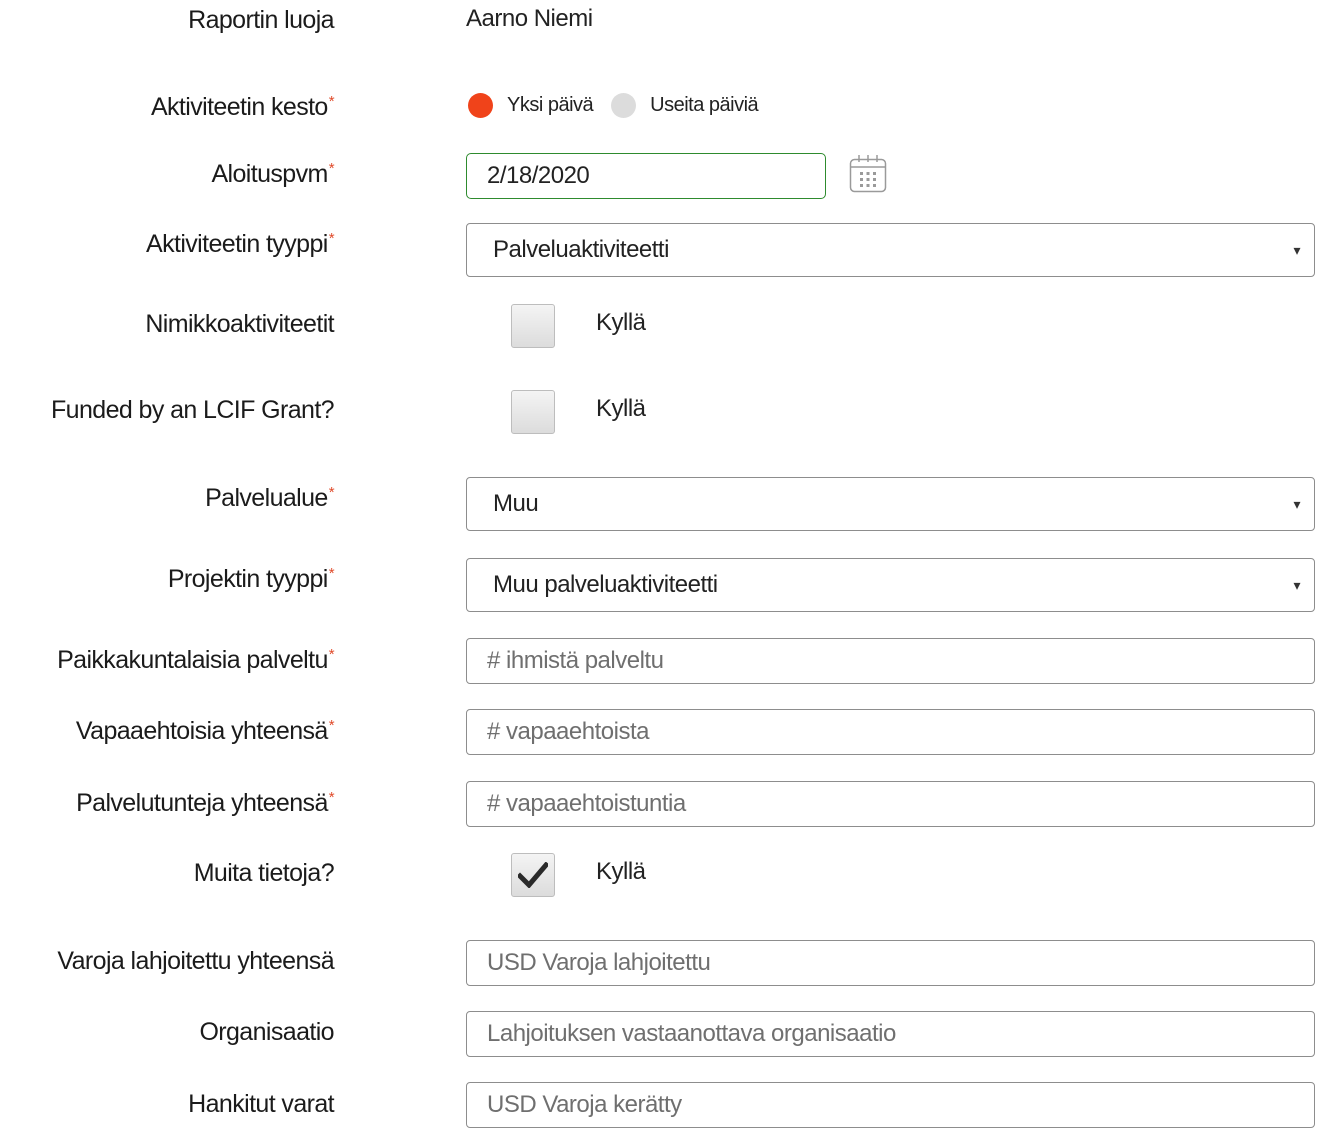 This screenshot has width=1334, height=1128. Describe the element at coordinates (240, 244) in the screenshot. I see `activity-type-label: Aktiviteetin tyyppi*` at that location.